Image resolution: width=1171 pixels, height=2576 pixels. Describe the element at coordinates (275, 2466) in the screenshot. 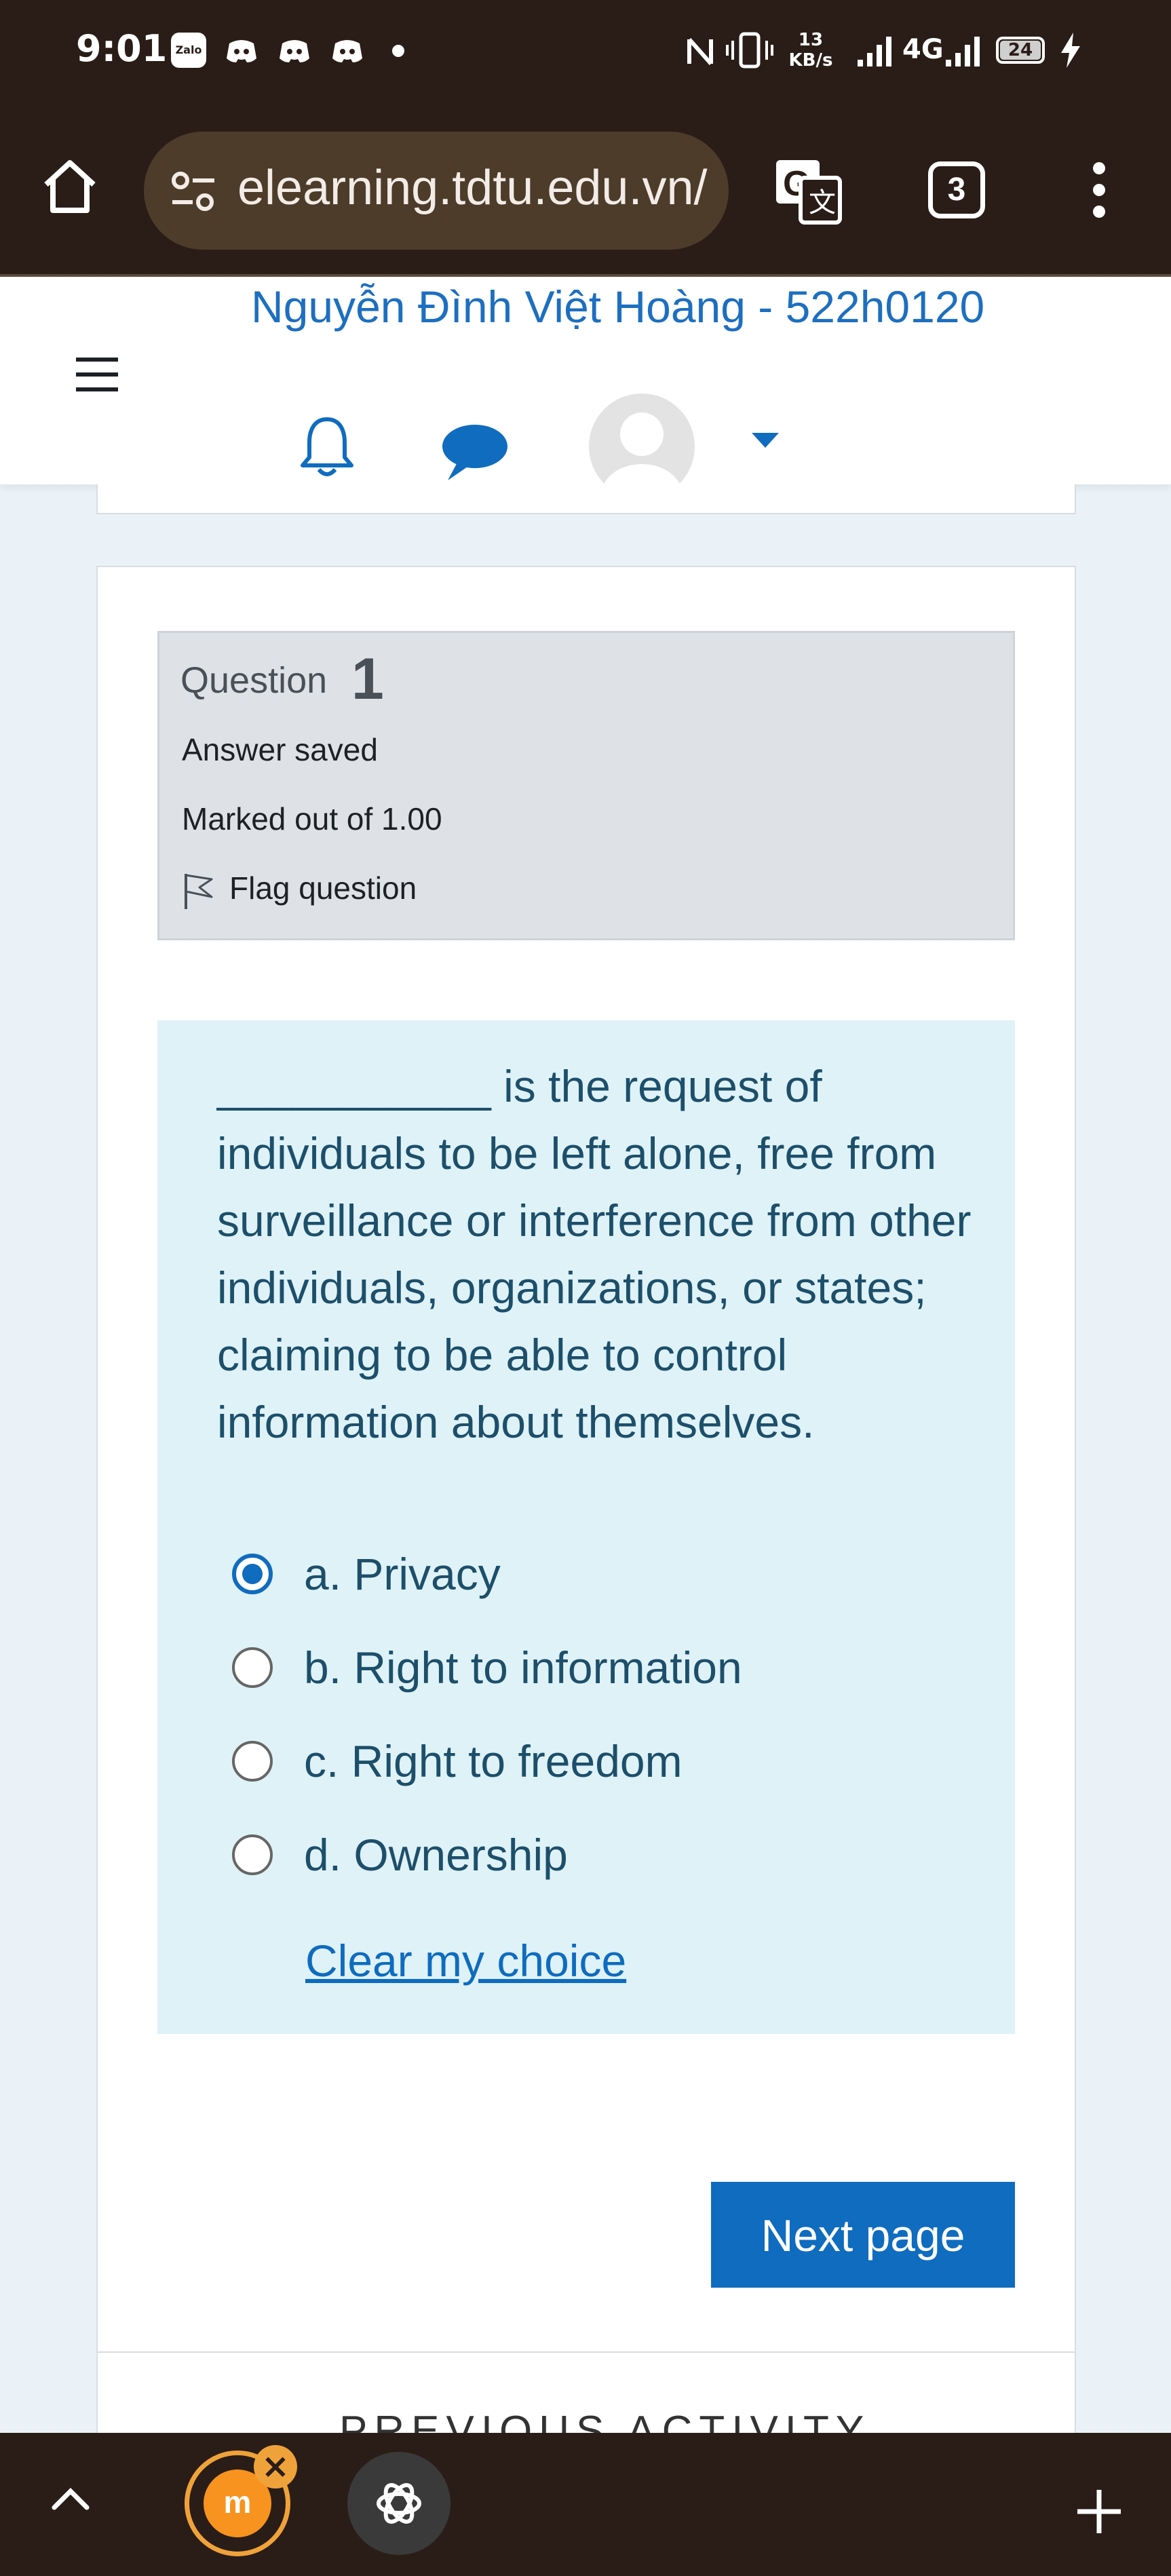

I see `close-icon: ×` at that location.